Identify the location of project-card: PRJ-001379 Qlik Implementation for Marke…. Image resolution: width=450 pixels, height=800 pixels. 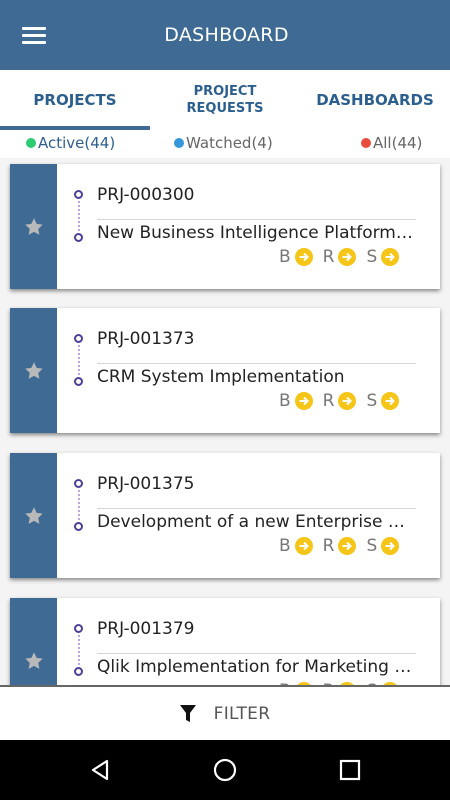
(225, 641).